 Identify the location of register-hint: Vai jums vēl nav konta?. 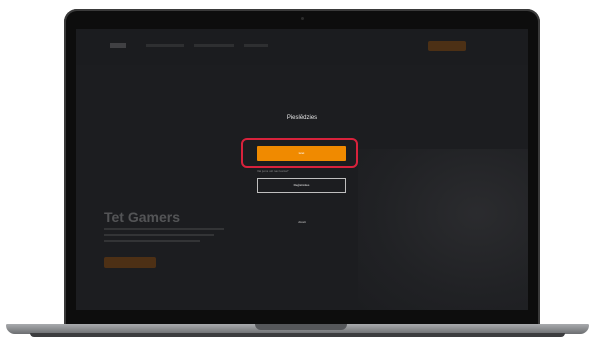
(273, 171).